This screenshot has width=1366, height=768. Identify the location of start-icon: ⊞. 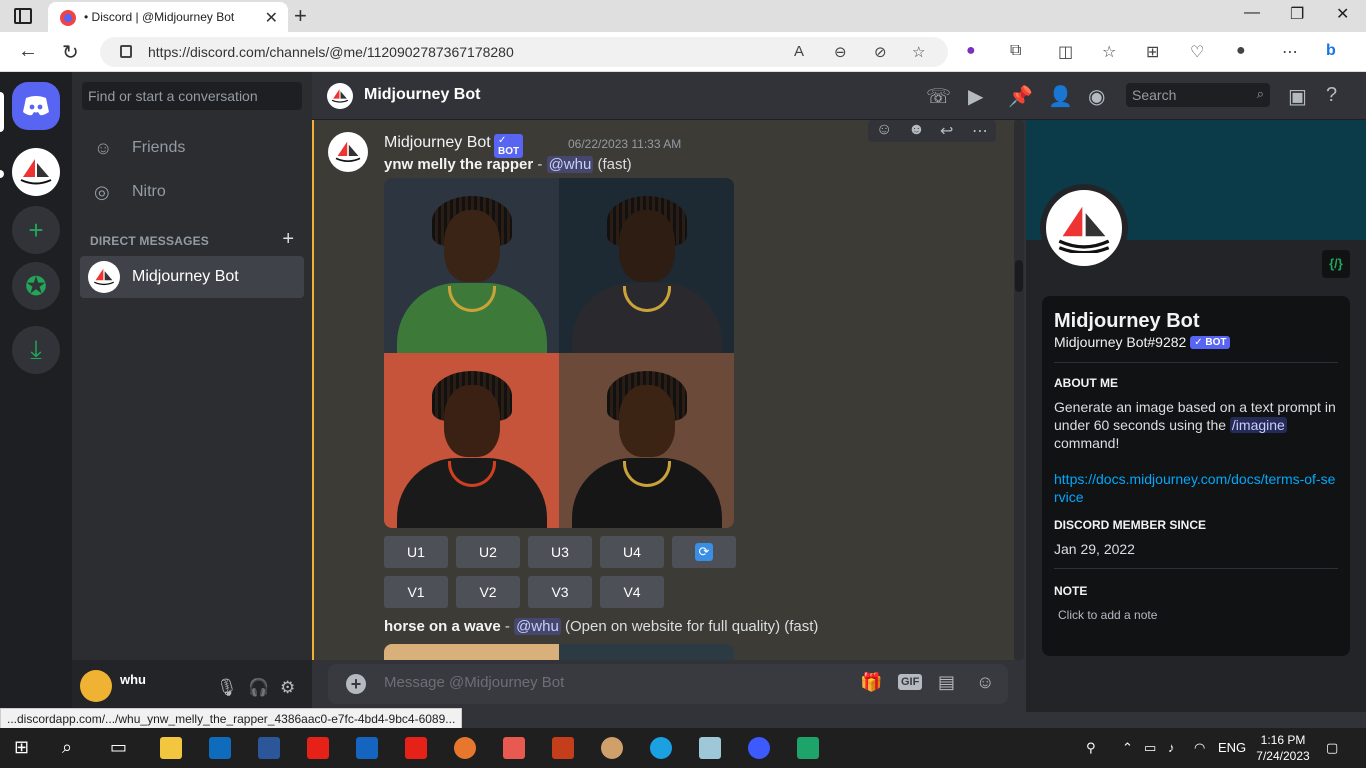
(21, 747).